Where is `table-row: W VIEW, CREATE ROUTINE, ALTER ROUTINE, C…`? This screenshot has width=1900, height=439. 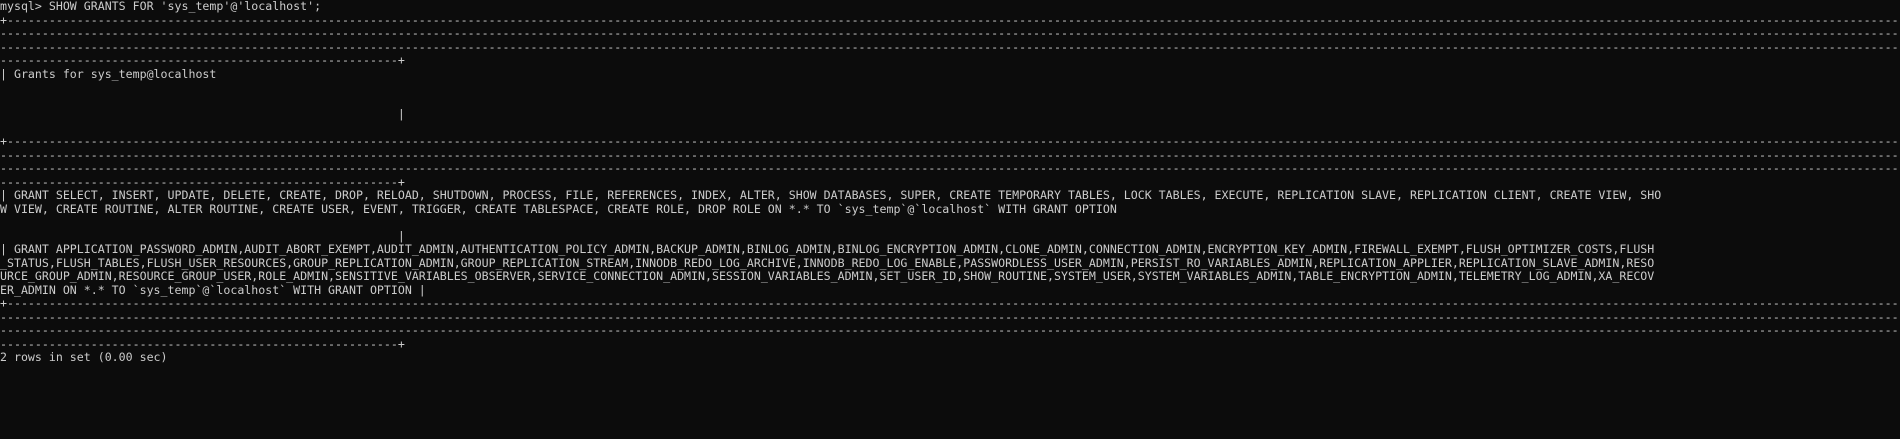 table-row: W VIEW, CREATE ROUTINE, ALTER ROUTINE, C… is located at coordinates (558, 209).